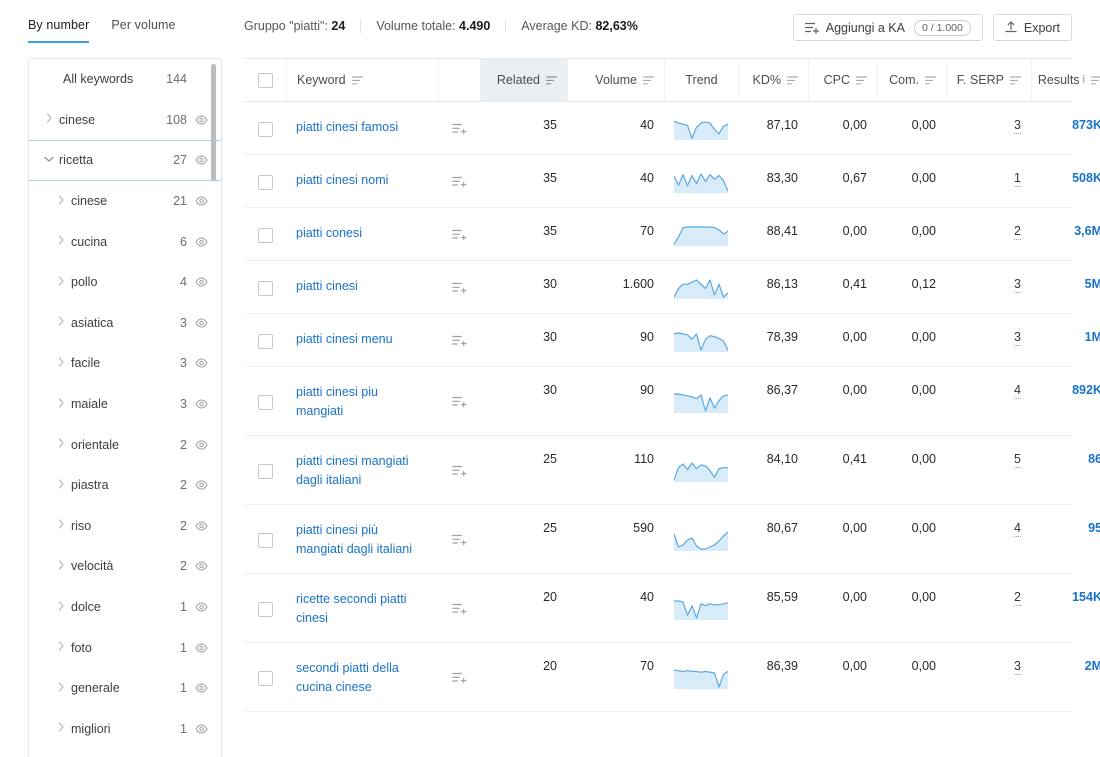 This screenshot has height=757, width=1100. Describe the element at coordinates (125, 485) in the screenshot. I see `sidebar-item-piastra-10: piastra 2` at that location.